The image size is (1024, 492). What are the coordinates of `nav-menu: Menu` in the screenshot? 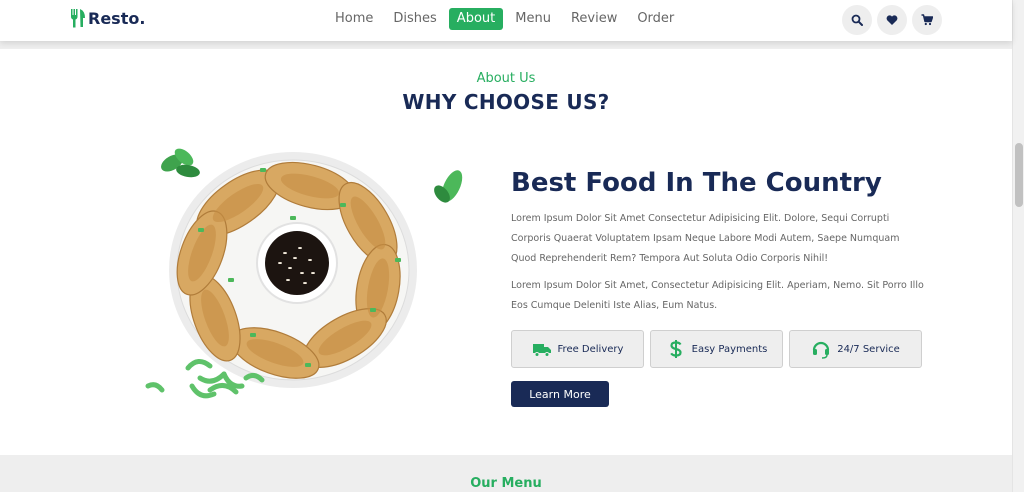 It's located at (533, 19).